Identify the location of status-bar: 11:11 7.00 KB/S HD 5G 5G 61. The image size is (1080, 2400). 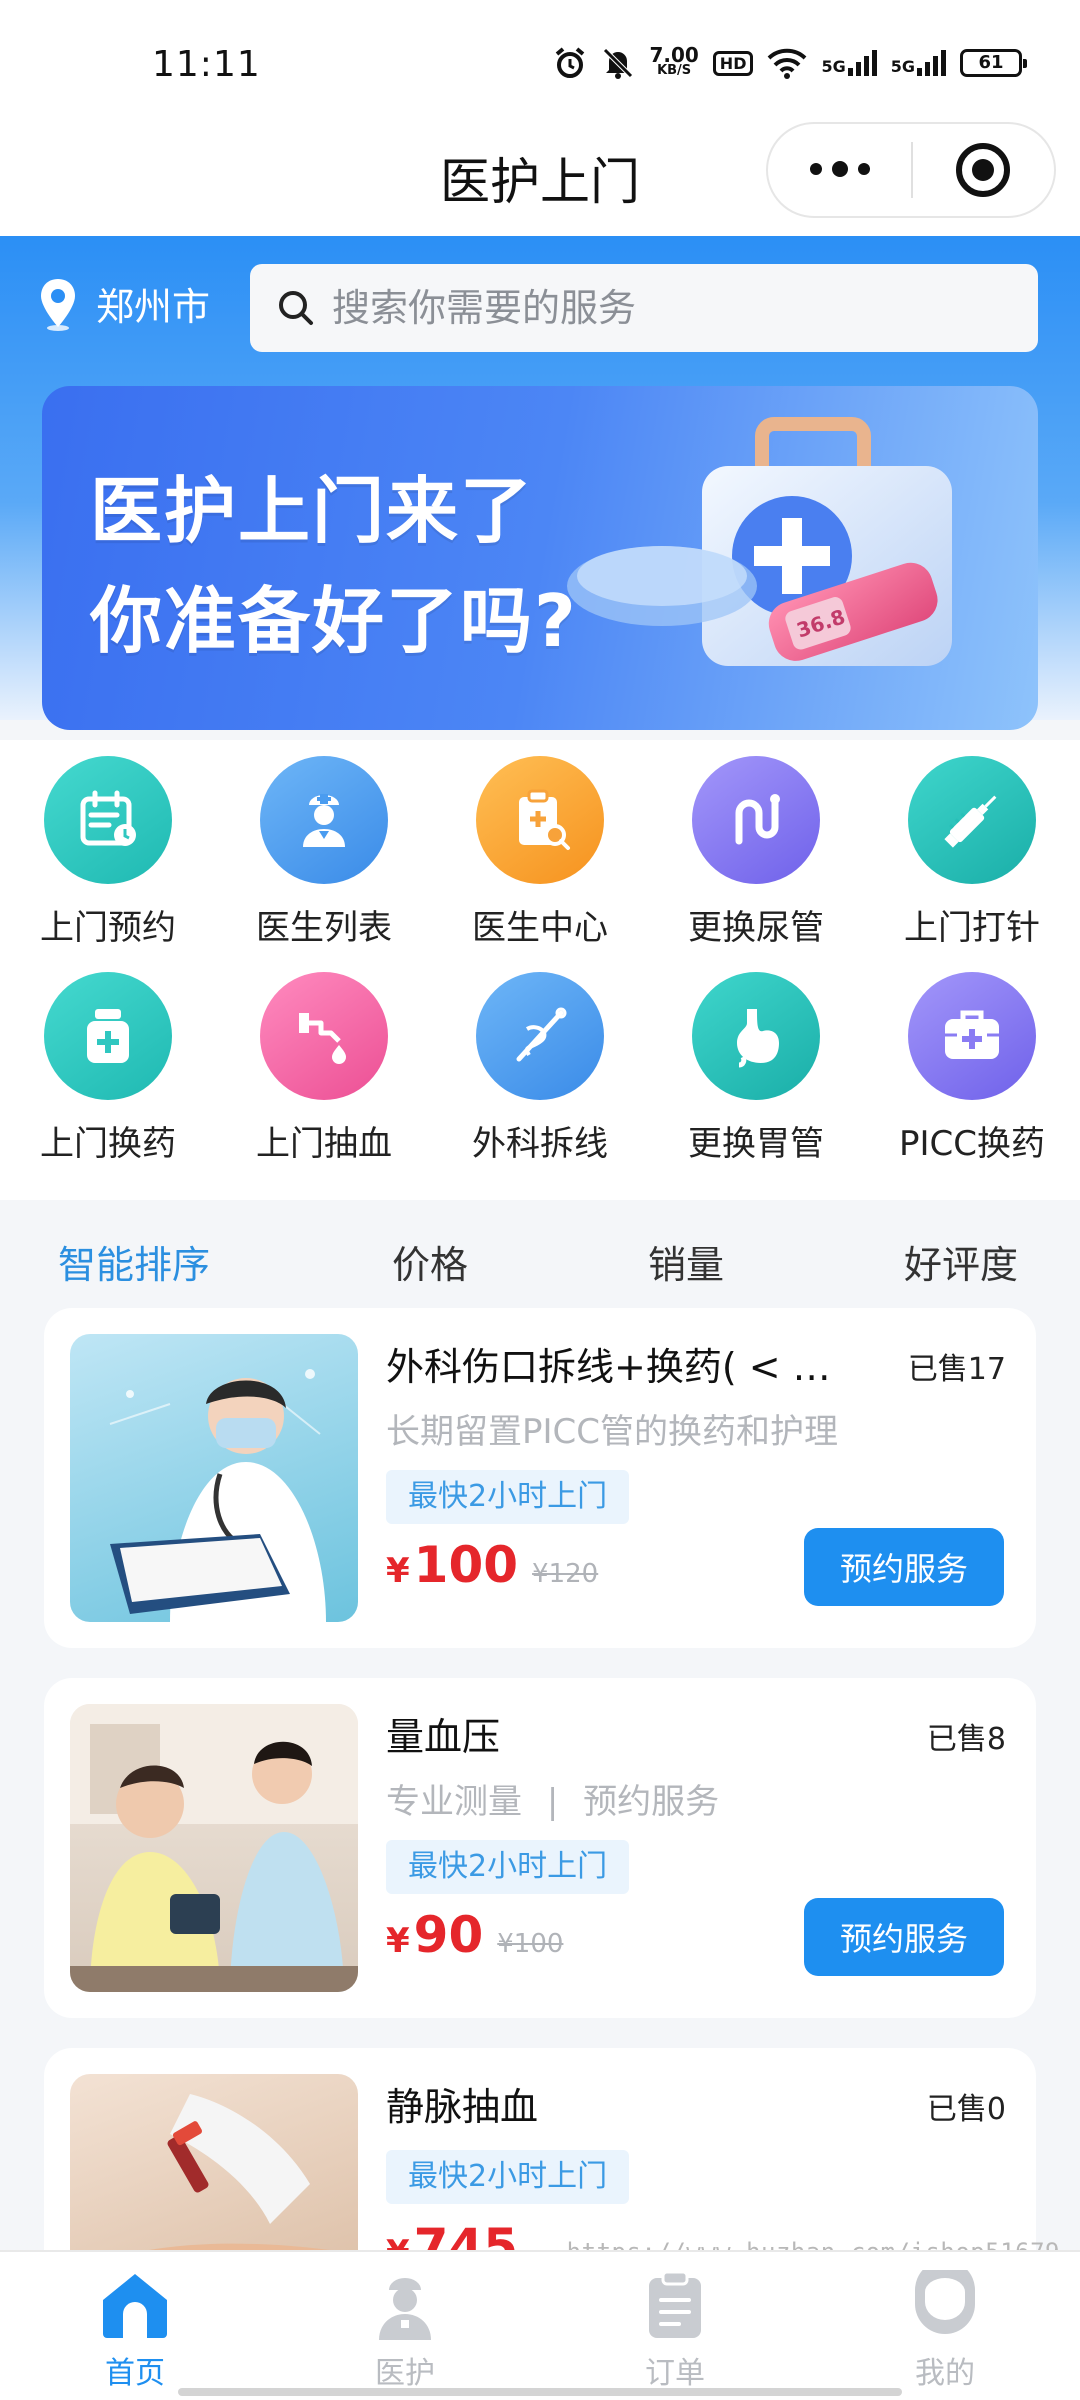
(540, 59).